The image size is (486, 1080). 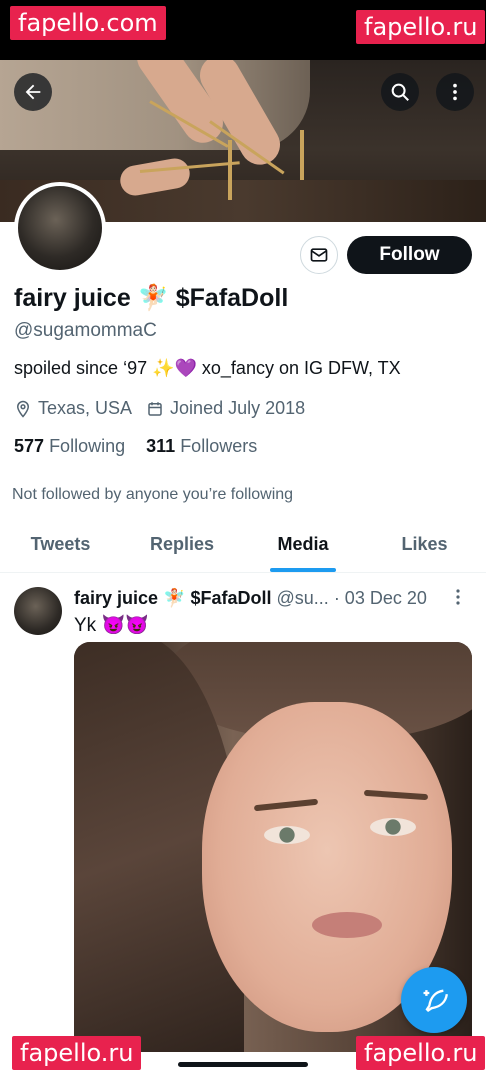 I want to click on tab-media: Media, so click(x=303, y=544).